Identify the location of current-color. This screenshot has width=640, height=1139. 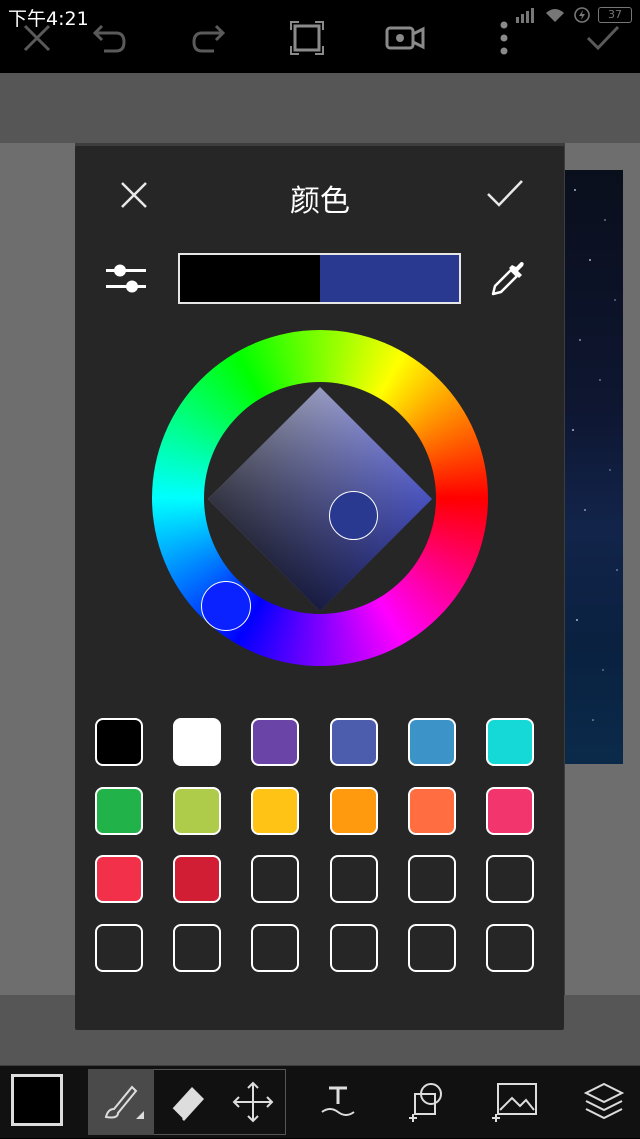
(389, 278).